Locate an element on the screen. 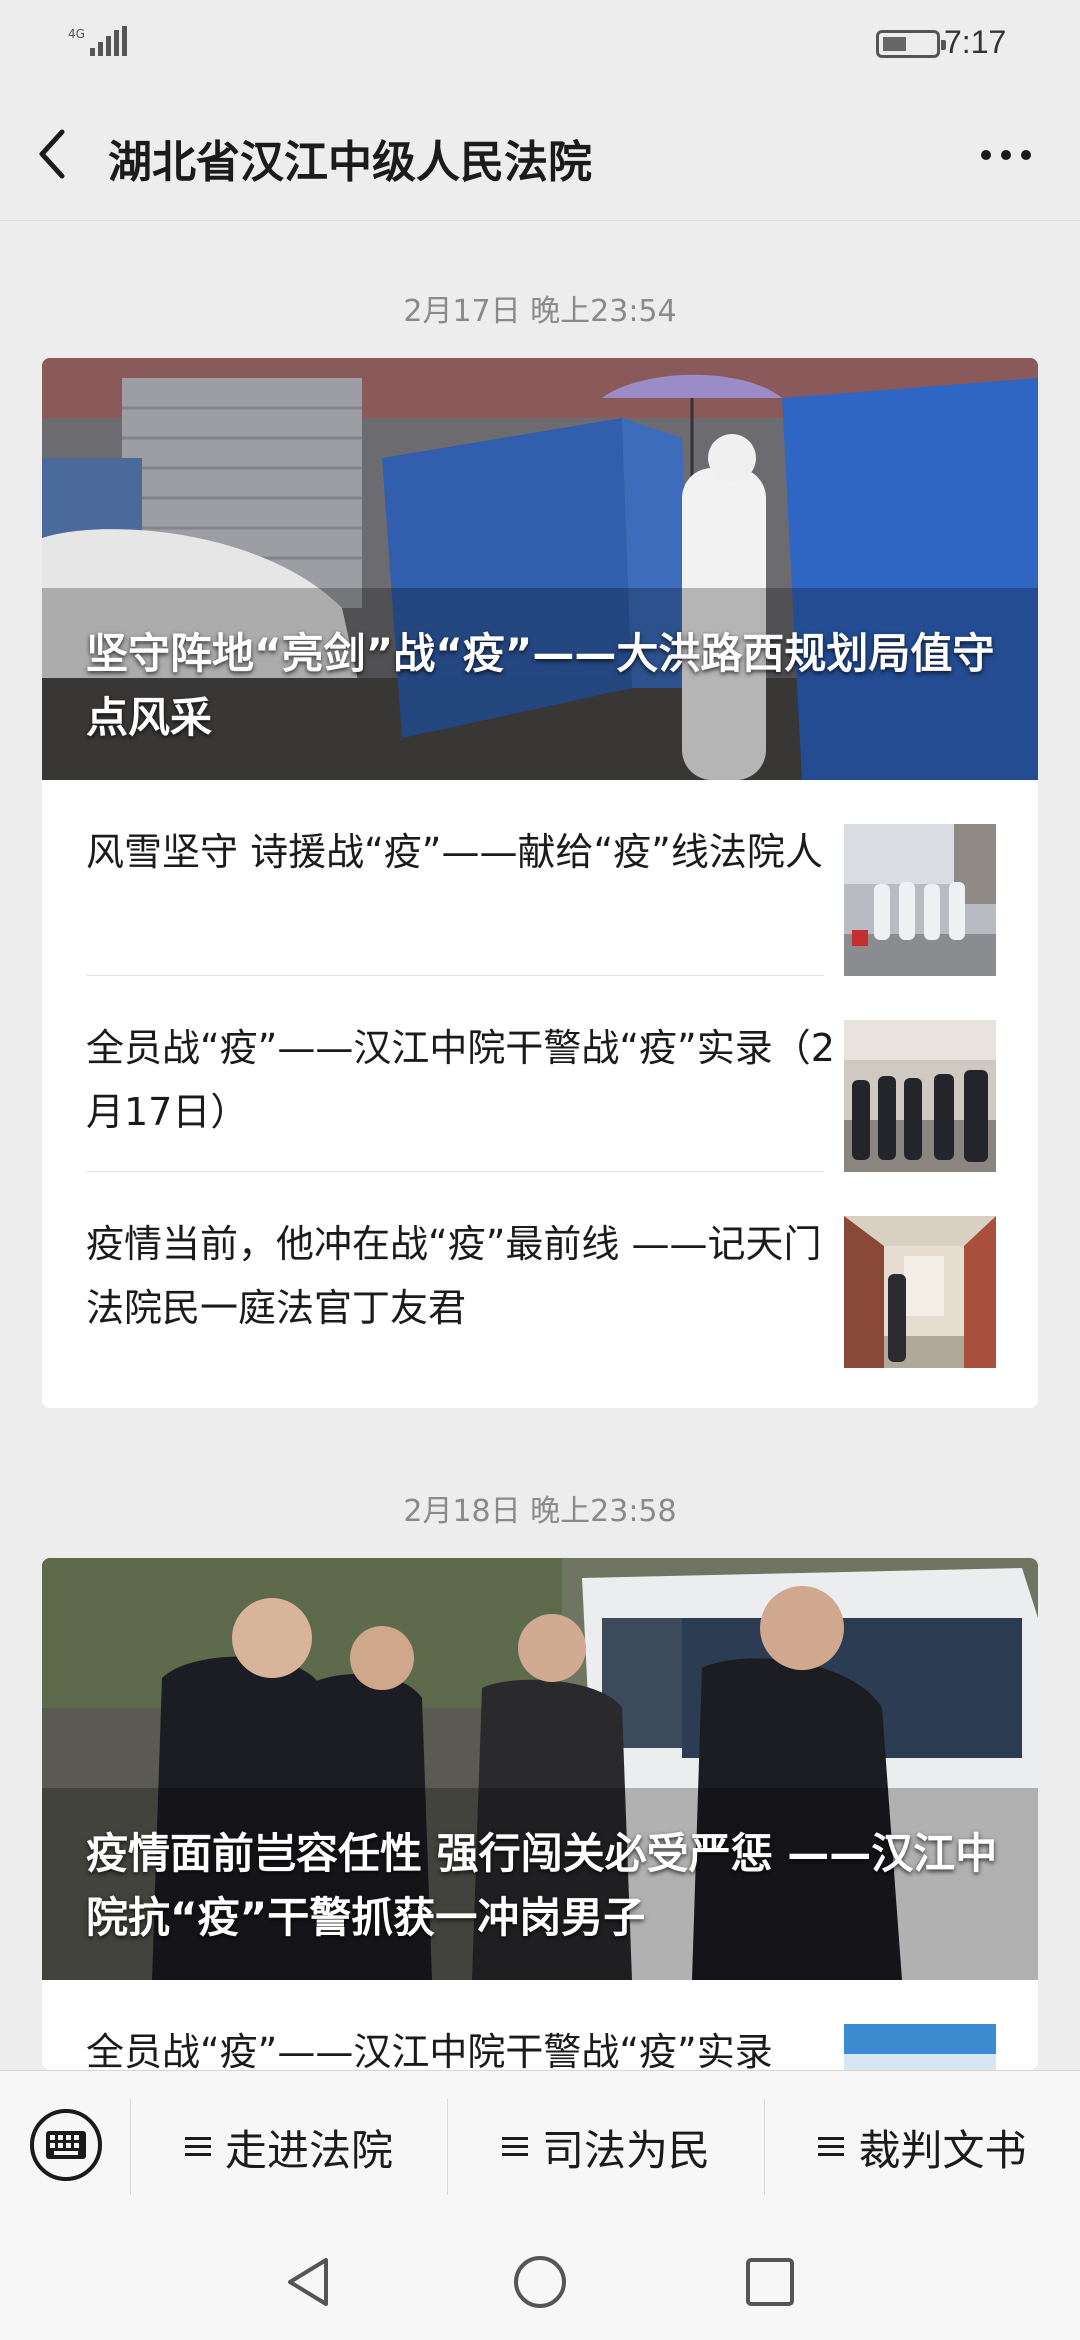 Image resolution: width=1080 pixels, height=2340 pixels. hero-title: 坚守阵地“亮剑”战“疫”——大洪路西规划局值守点风采 is located at coordinates (540, 685).